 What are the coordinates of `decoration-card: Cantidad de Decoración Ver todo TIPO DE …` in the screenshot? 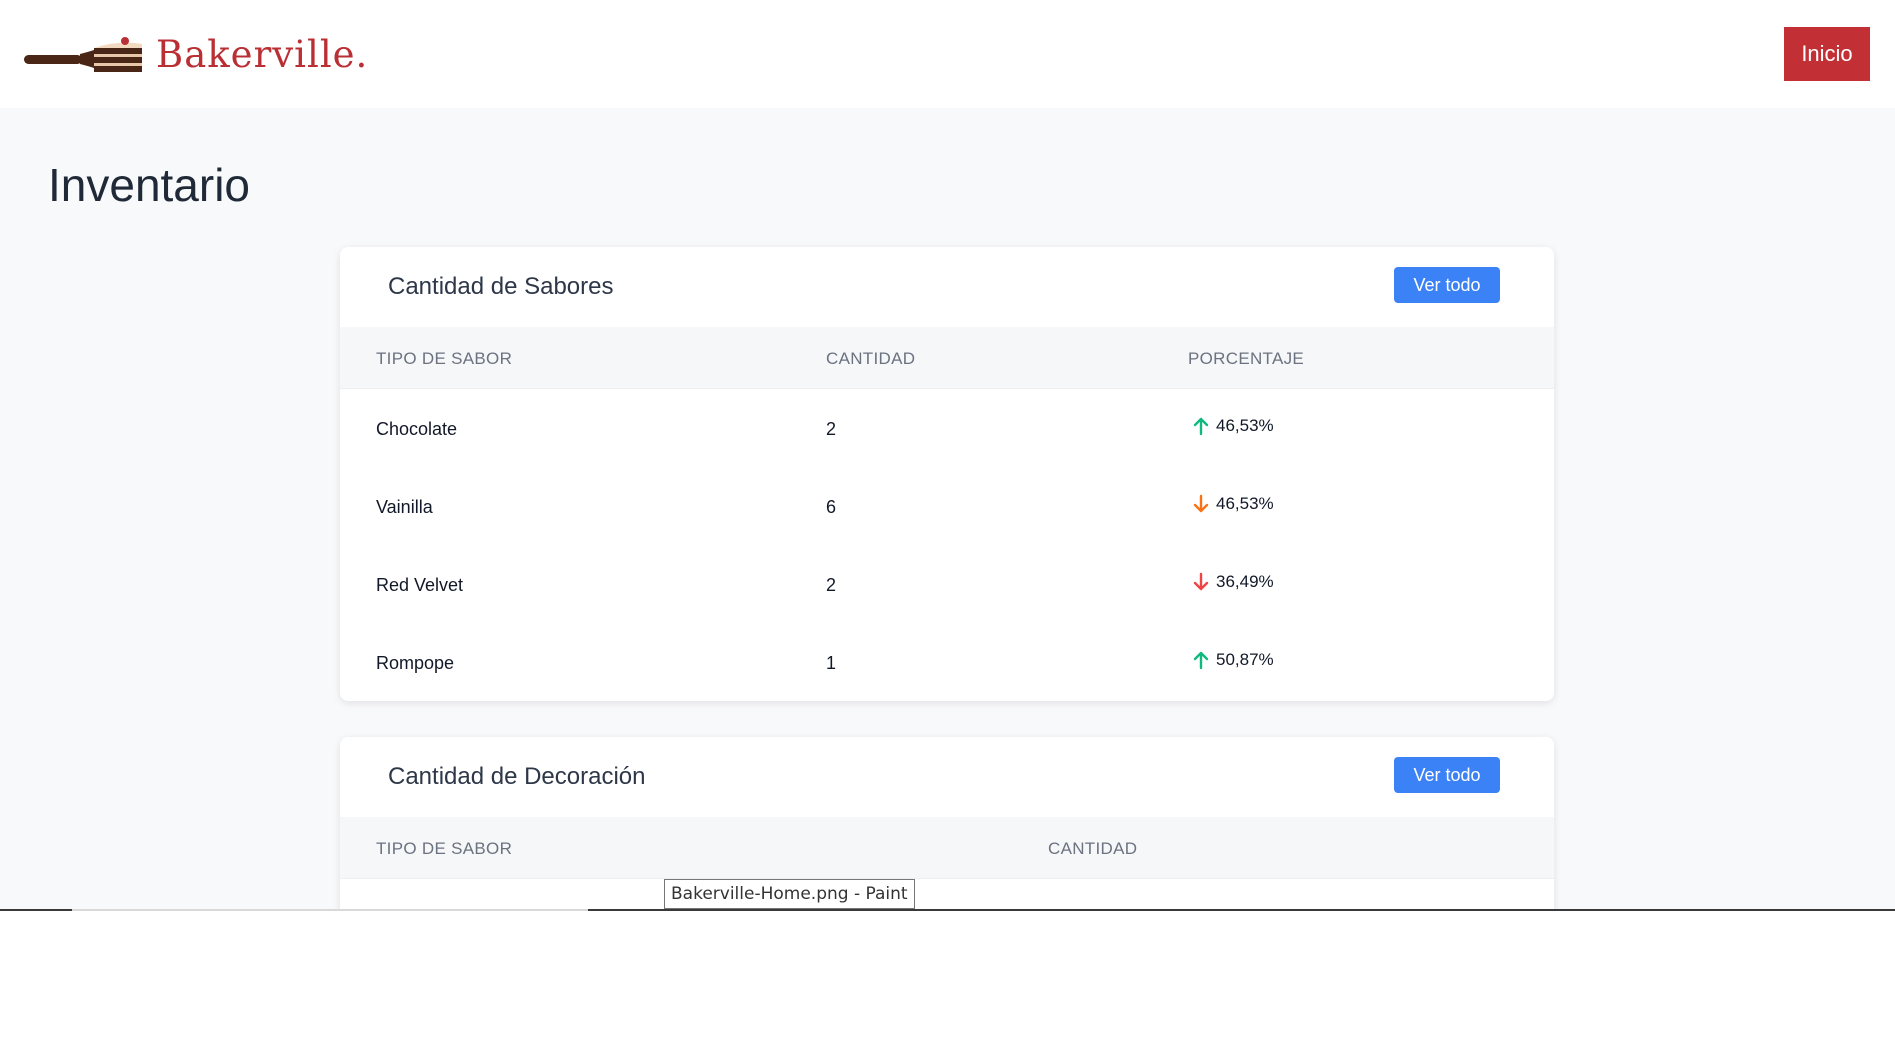 It's located at (947, 823).